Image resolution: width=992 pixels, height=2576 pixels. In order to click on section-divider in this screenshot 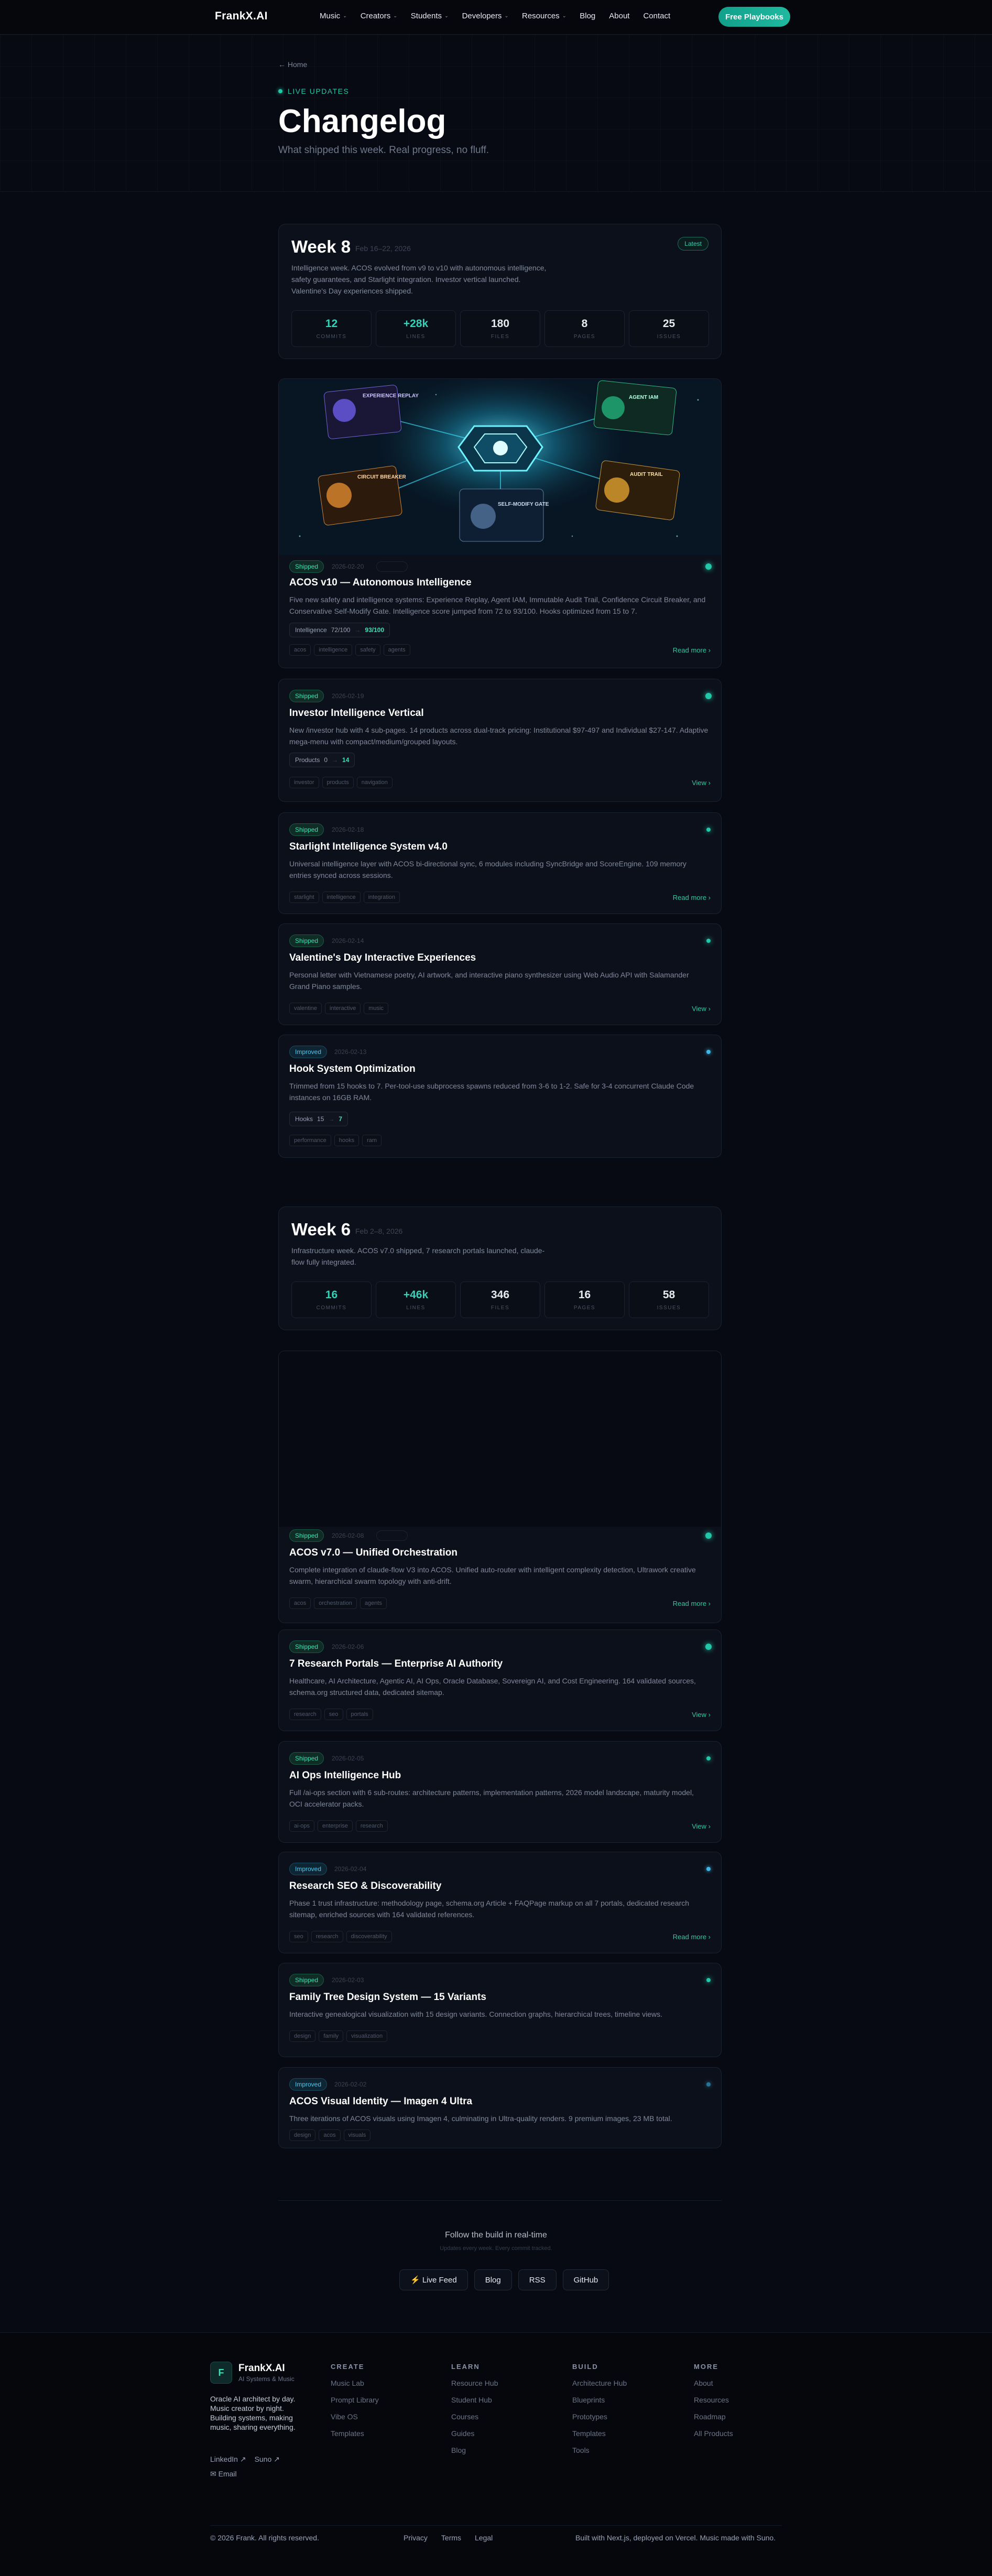, I will do `click(500, 2200)`.